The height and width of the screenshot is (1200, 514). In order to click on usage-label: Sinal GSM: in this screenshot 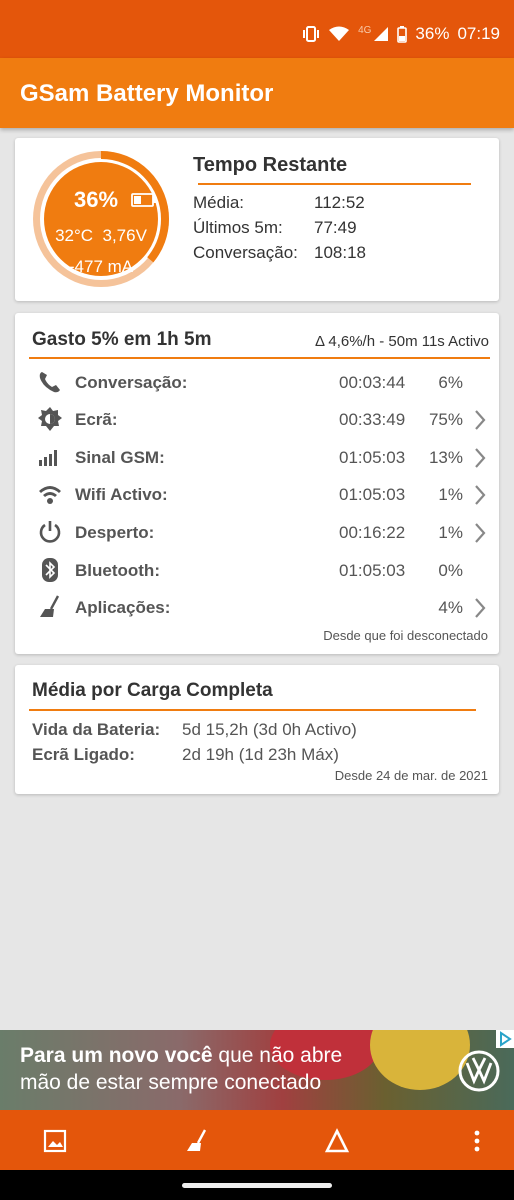, I will do `click(120, 457)`.